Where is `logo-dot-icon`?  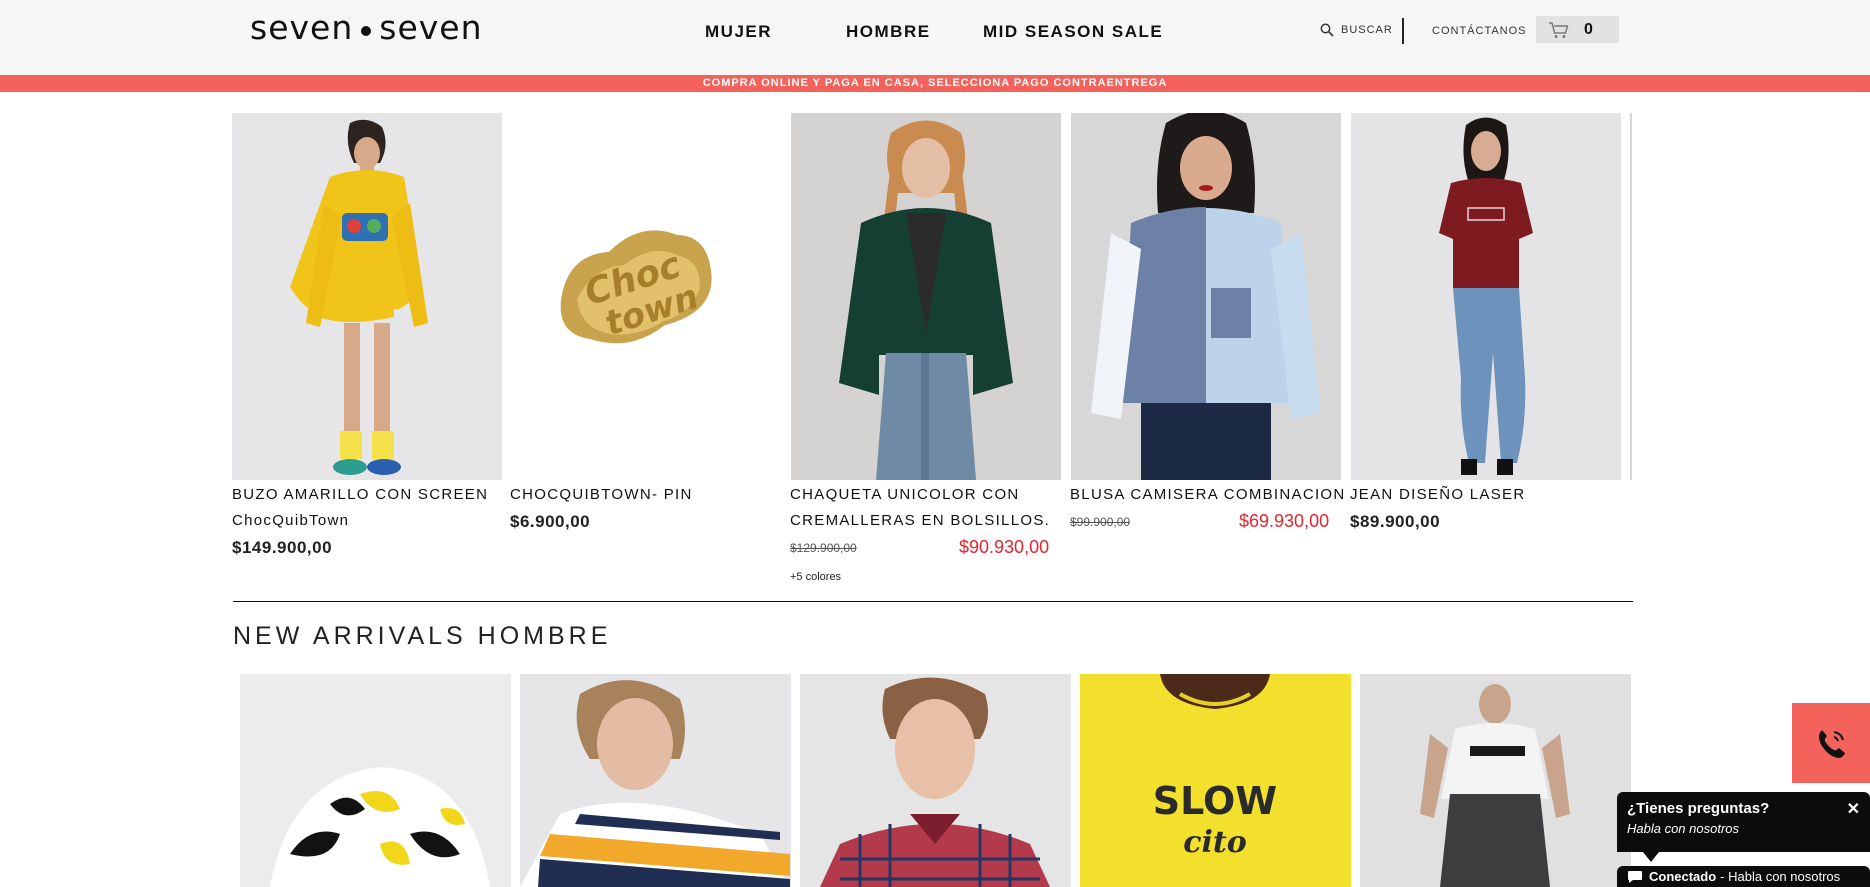 logo-dot-icon is located at coordinates (366, 30).